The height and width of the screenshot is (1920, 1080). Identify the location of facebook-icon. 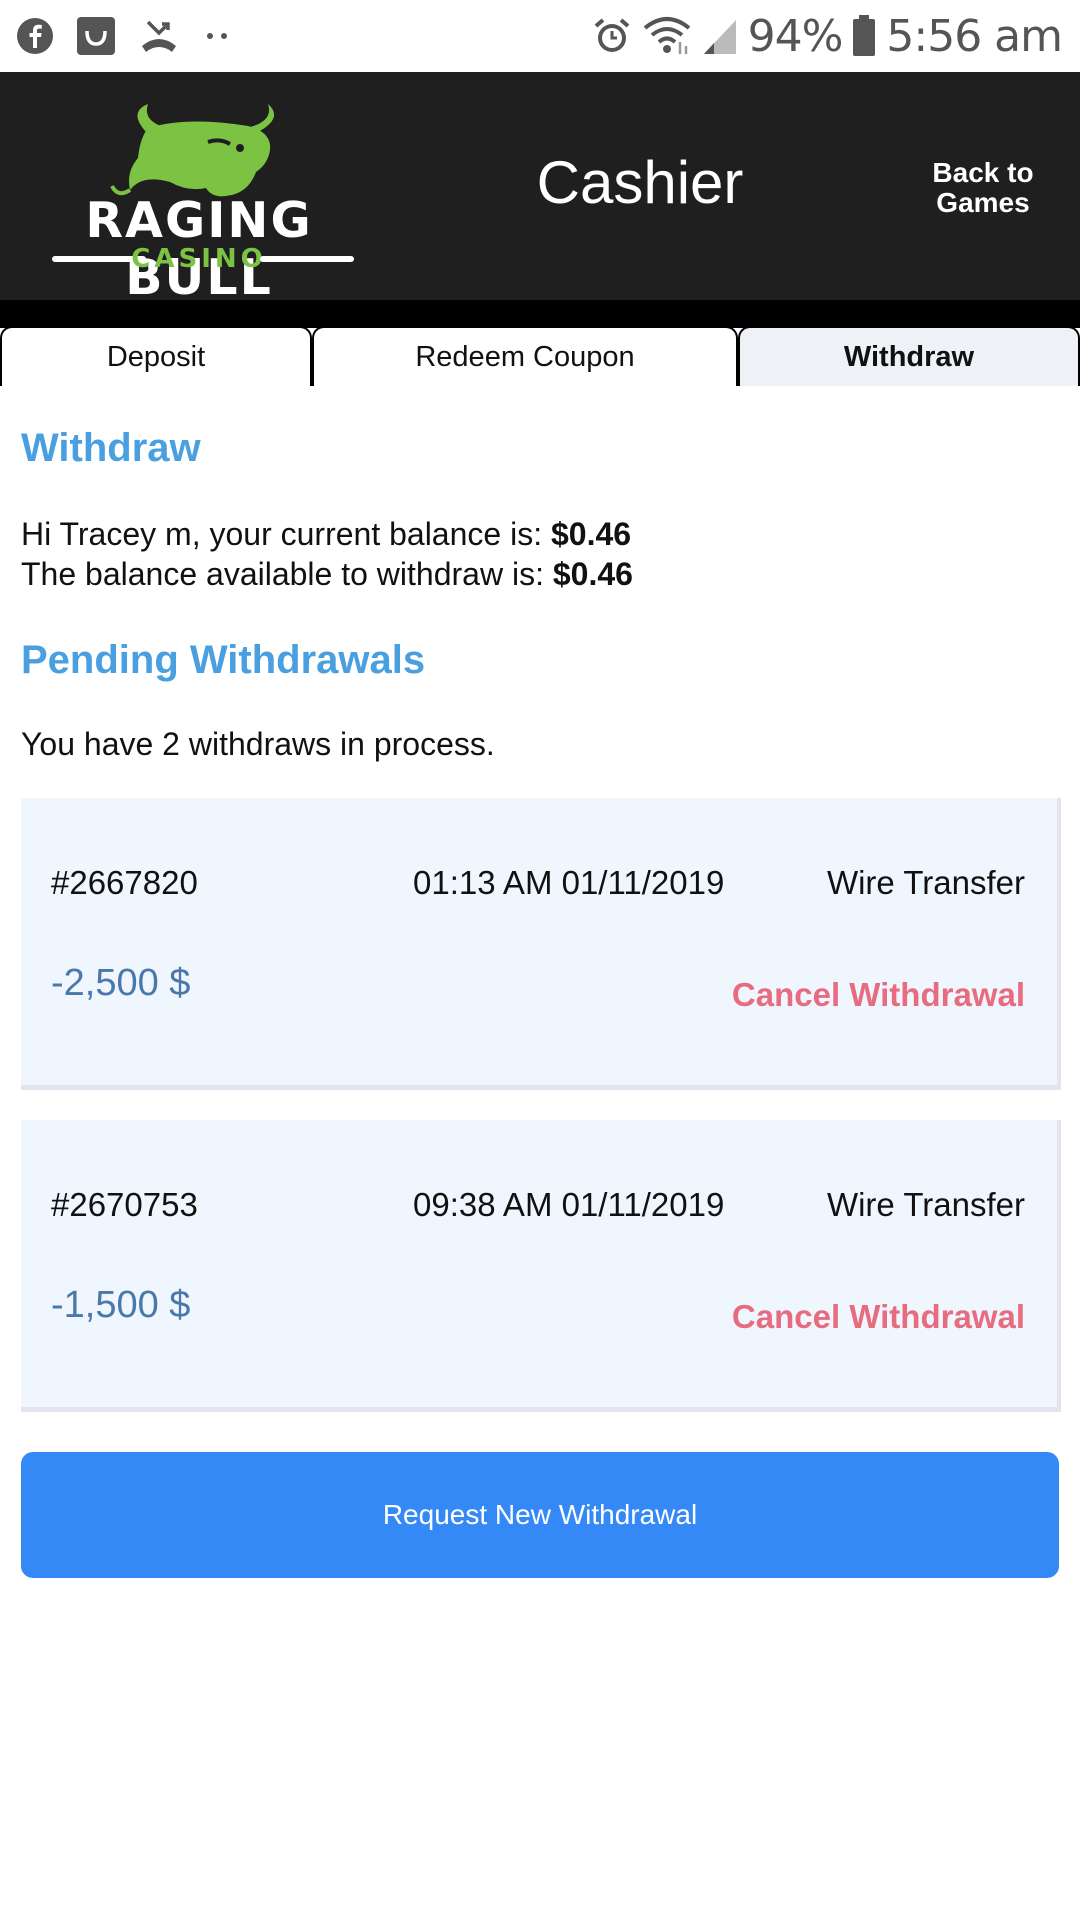
(35, 36).